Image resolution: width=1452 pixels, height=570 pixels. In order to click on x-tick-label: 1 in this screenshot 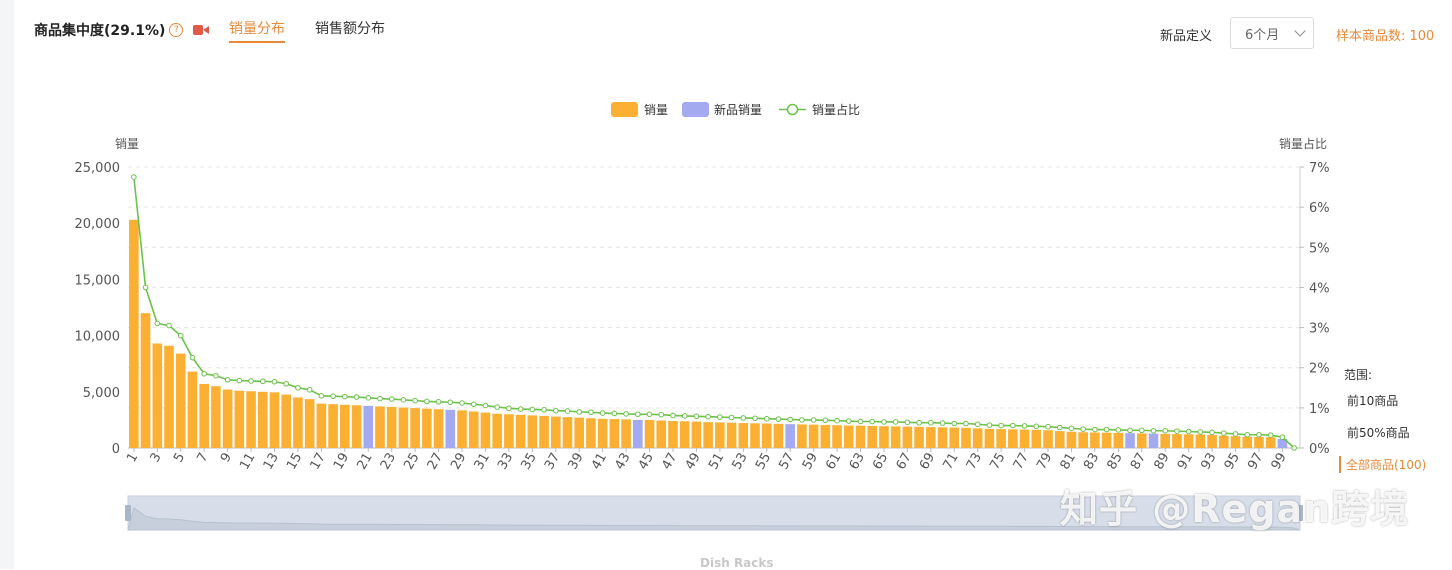, I will do `click(132, 458)`.